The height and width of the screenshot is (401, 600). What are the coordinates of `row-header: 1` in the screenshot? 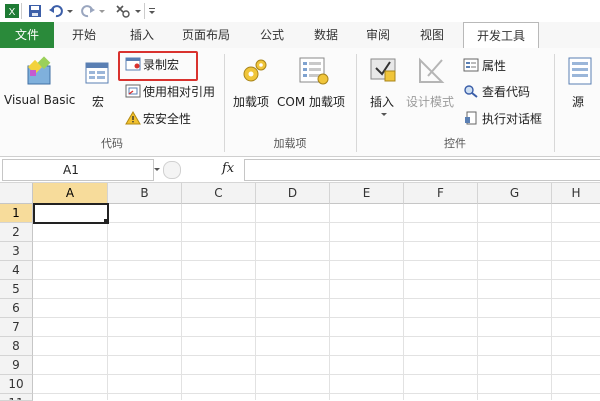 It's located at (16, 213).